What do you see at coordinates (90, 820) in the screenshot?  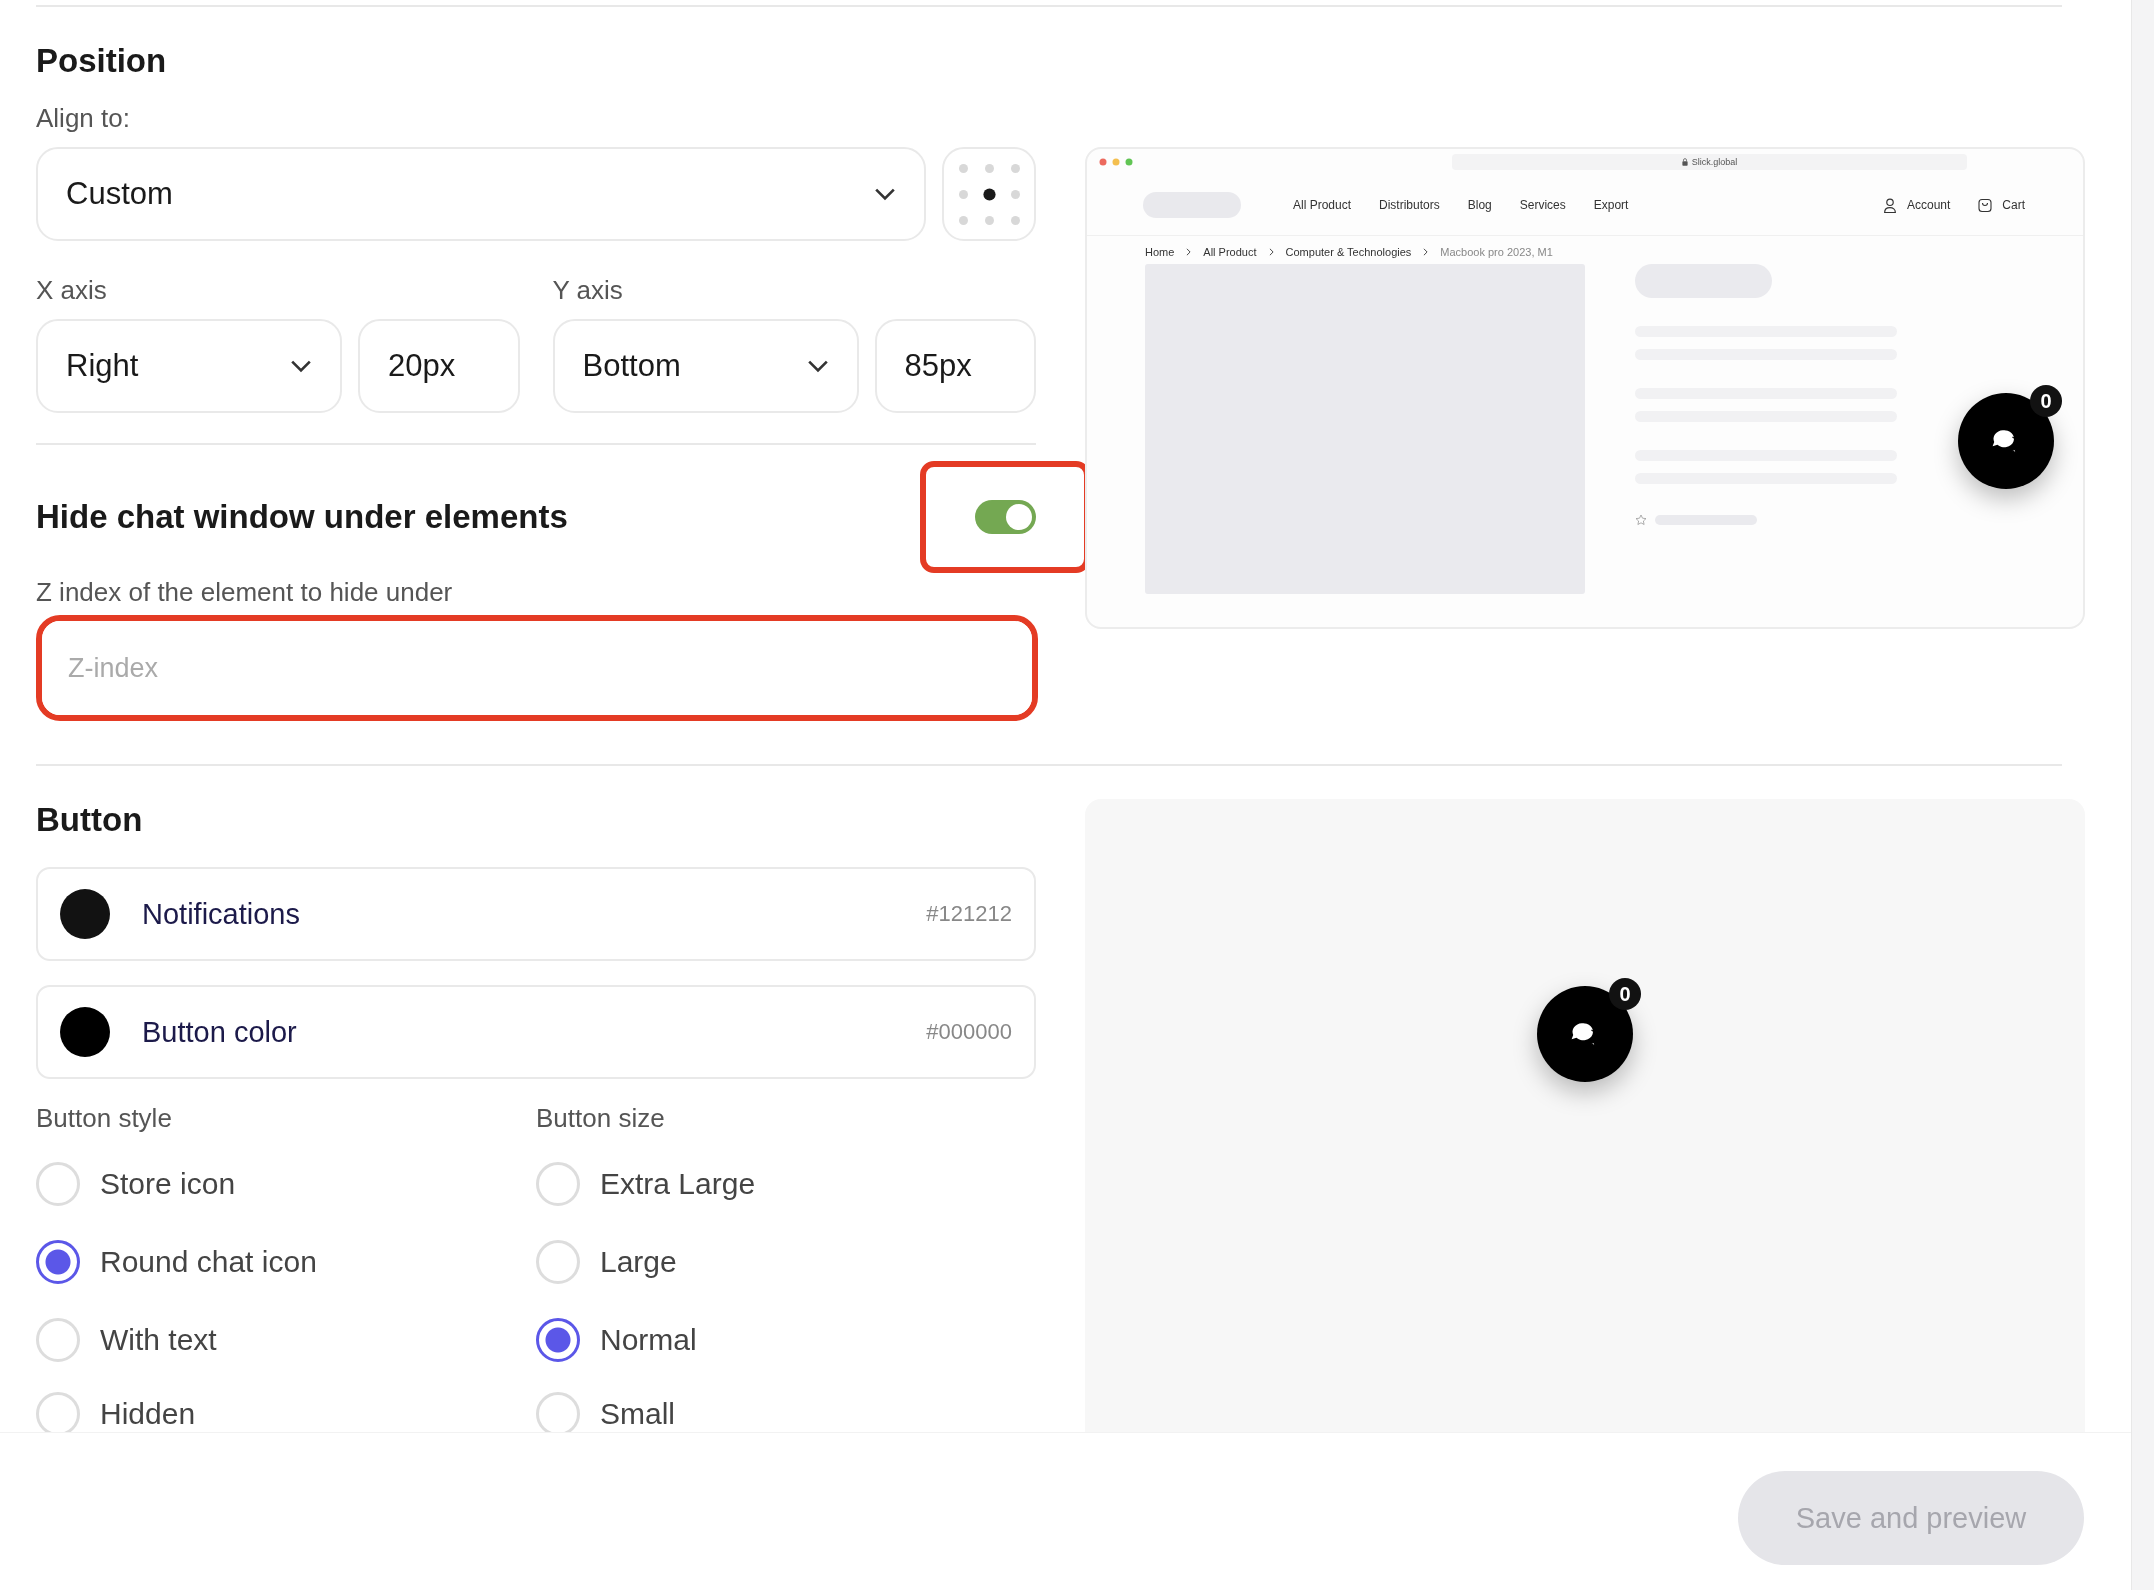 I see `section-heading: Button` at bounding box center [90, 820].